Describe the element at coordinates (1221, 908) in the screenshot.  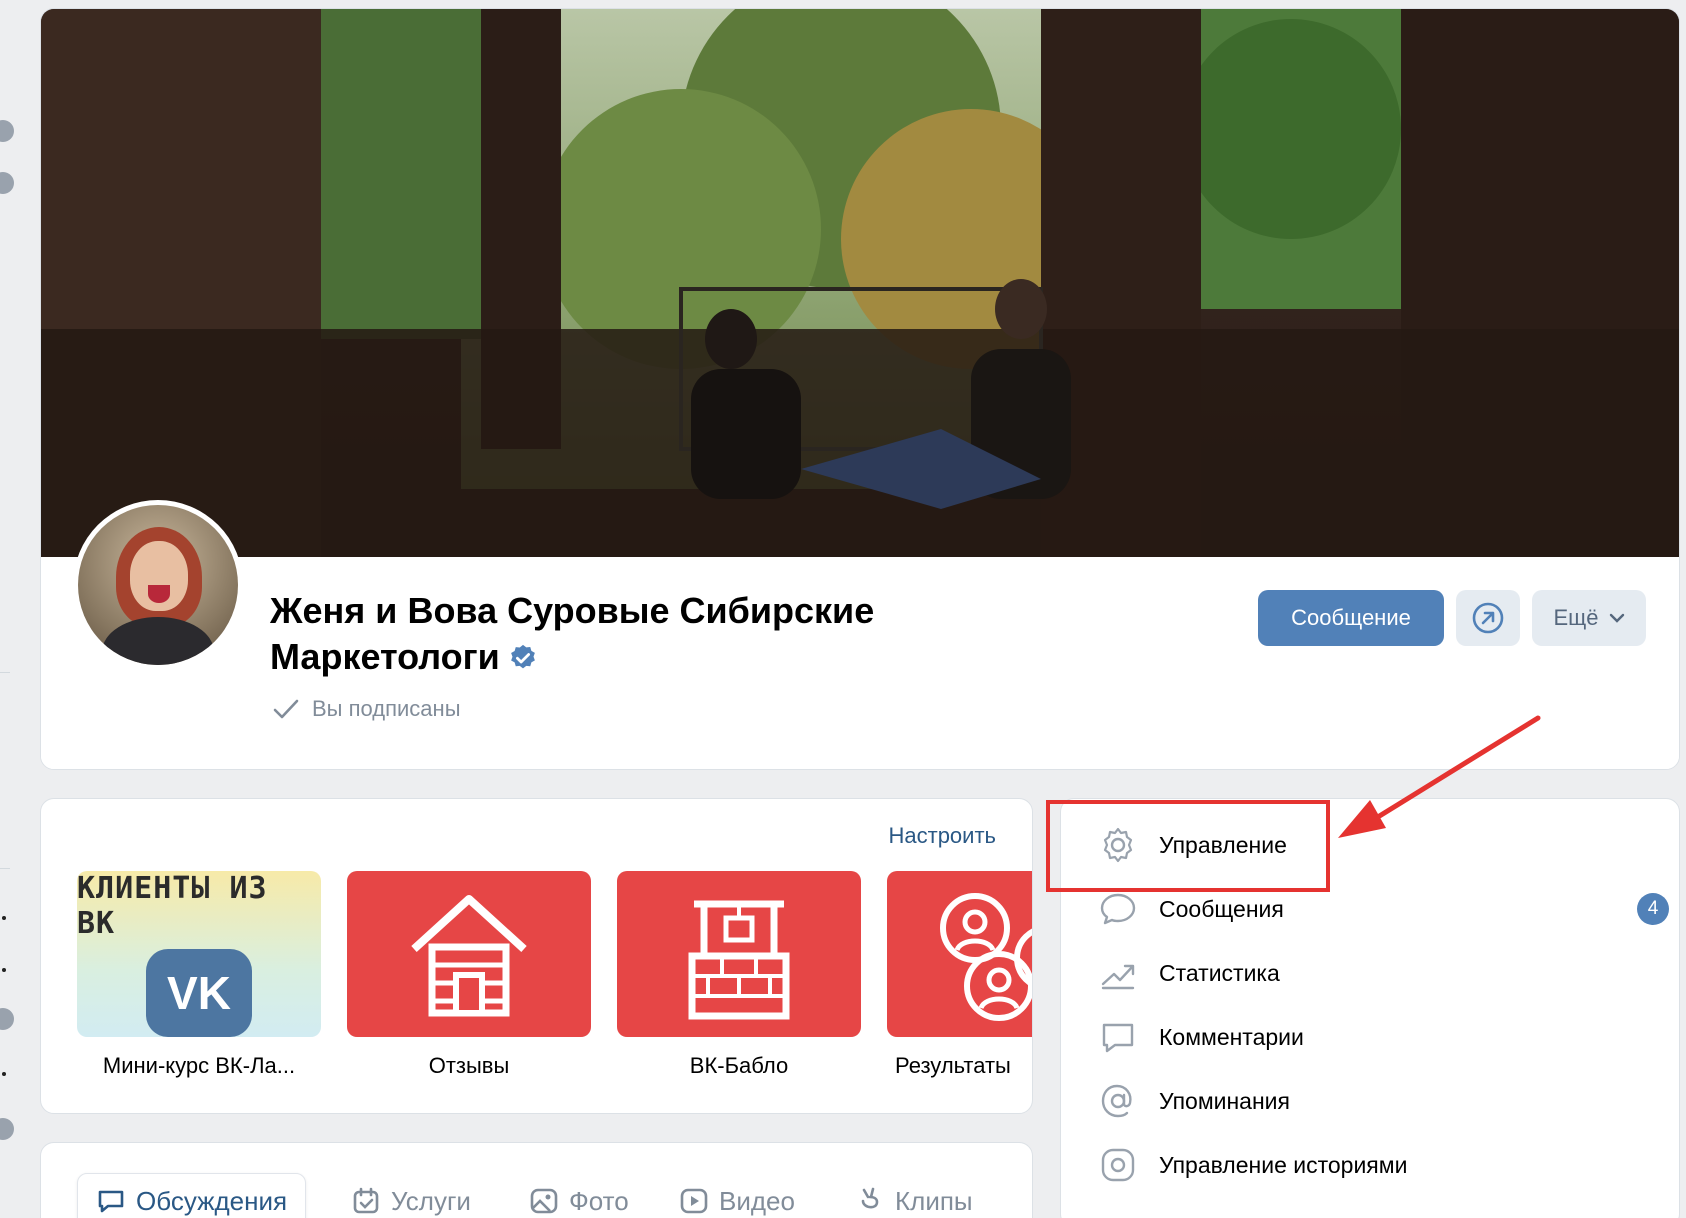
I see `menu-item-label: Сообщения` at that location.